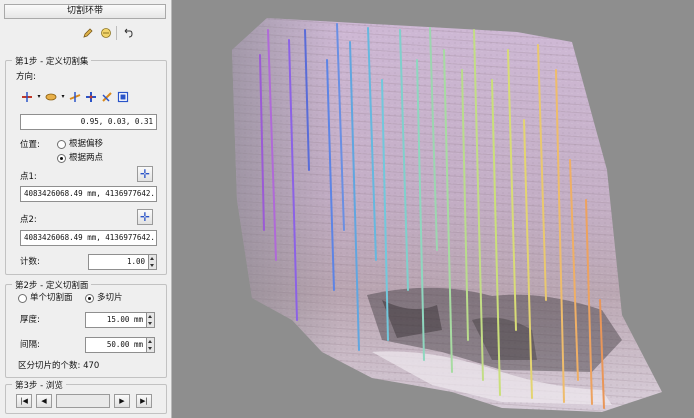 Image resolution: width=694 pixels, height=418 pixels. What do you see at coordinates (59, 366) in the screenshot?
I see `slice-count-text: 区分切片的个数: 470` at bounding box center [59, 366].